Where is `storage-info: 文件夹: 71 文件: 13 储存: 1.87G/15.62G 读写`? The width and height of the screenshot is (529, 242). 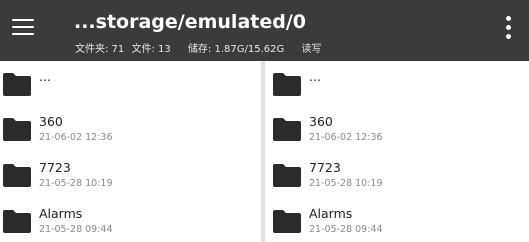 storage-info: 文件夹: 71 文件: 13 储存: 1.87G/15.62G 读写 is located at coordinates (200, 47).